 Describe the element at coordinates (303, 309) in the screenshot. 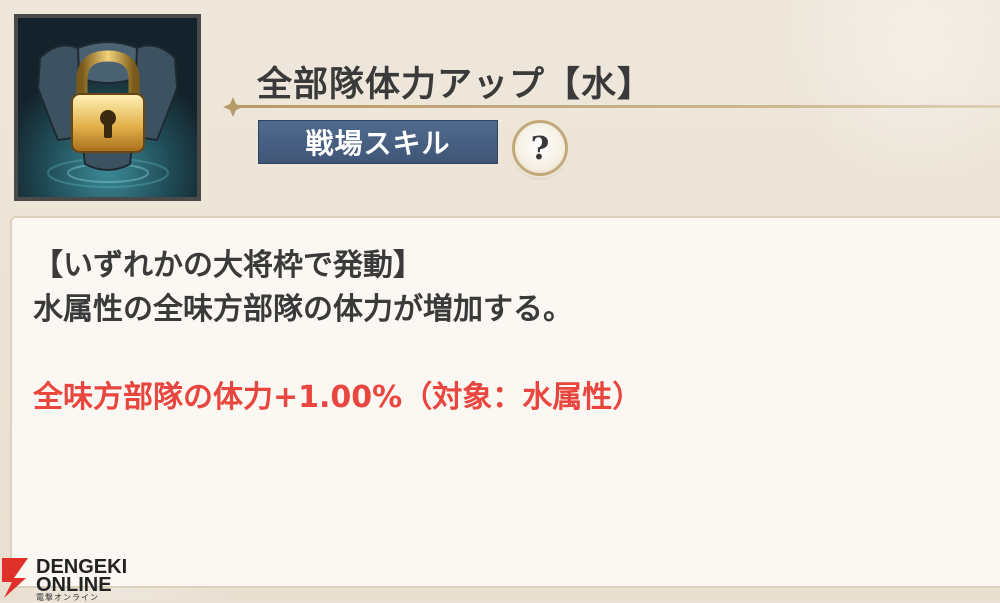

I see `skill-description: 水属性の全味方部隊の体力が増加する。` at that location.